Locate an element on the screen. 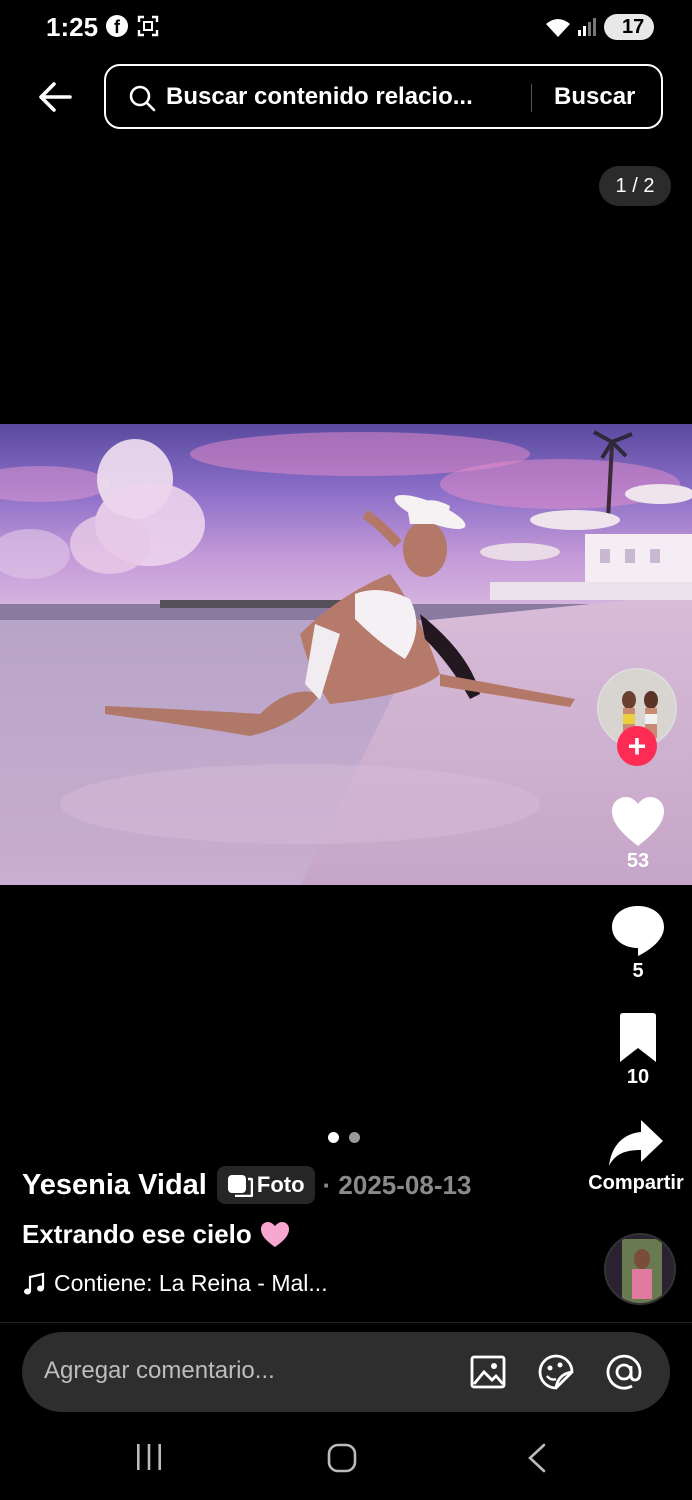 The image size is (692, 1500). save-count: 10 is located at coordinates (638, 1077).